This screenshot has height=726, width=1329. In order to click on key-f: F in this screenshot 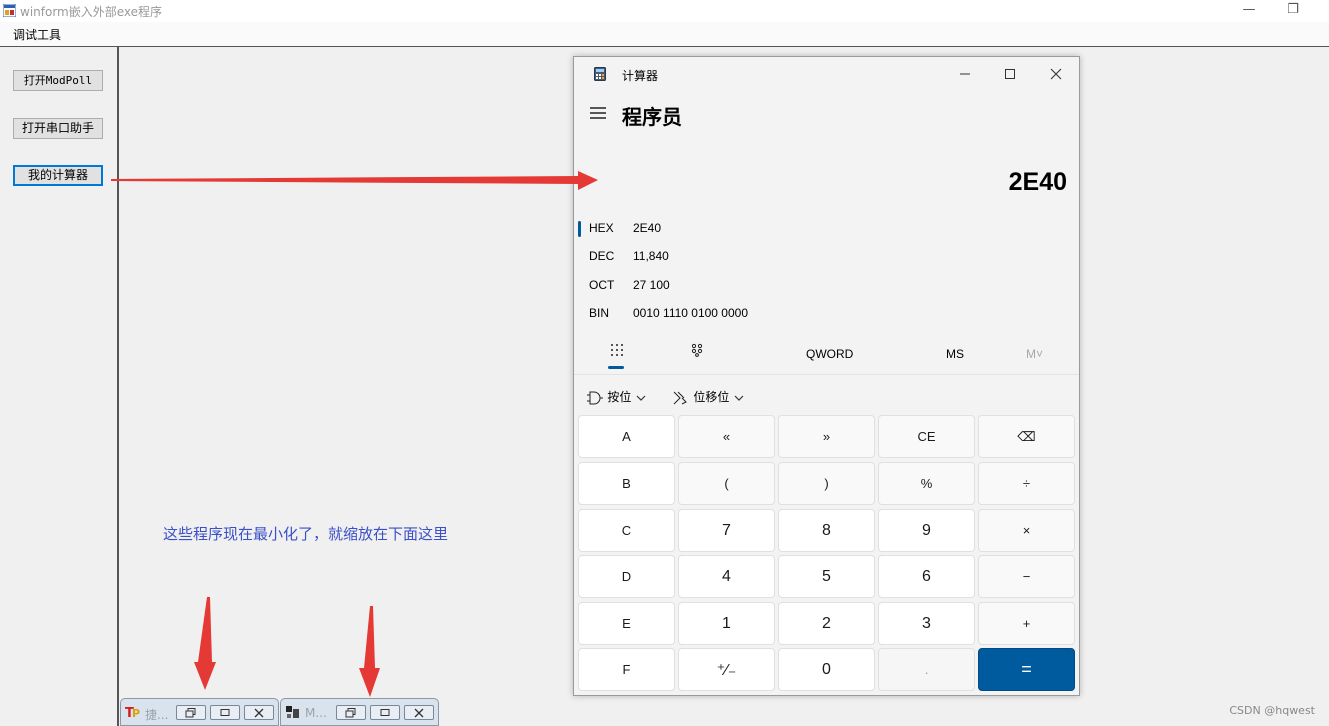, I will do `click(626, 669)`.